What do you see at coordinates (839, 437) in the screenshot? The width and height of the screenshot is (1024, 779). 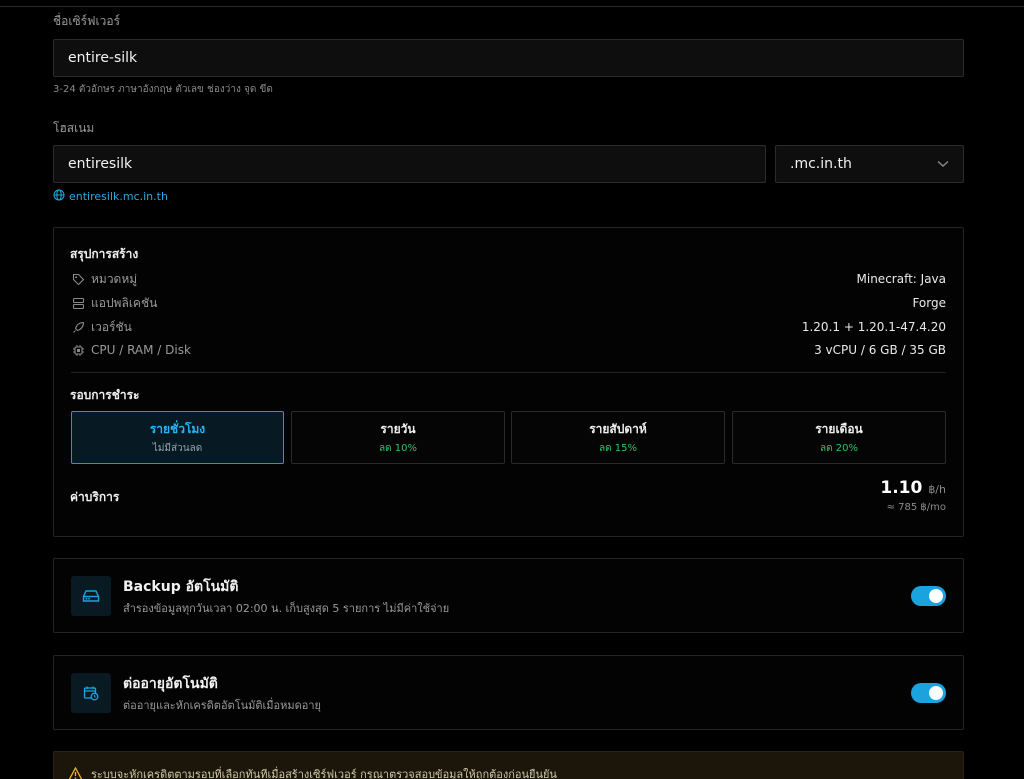 I see `billing-option-monthly: รายเดือน ลด 20%` at bounding box center [839, 437].